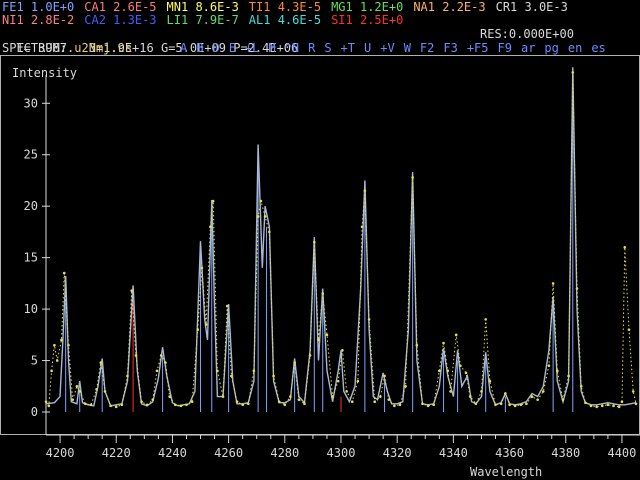 This screenshot has width=640, height=480. What do you see at coordinates (103, 48) in the screenshot?
I see `spectrum-filename: u23mj.cs` at bounding box center [103, 48].